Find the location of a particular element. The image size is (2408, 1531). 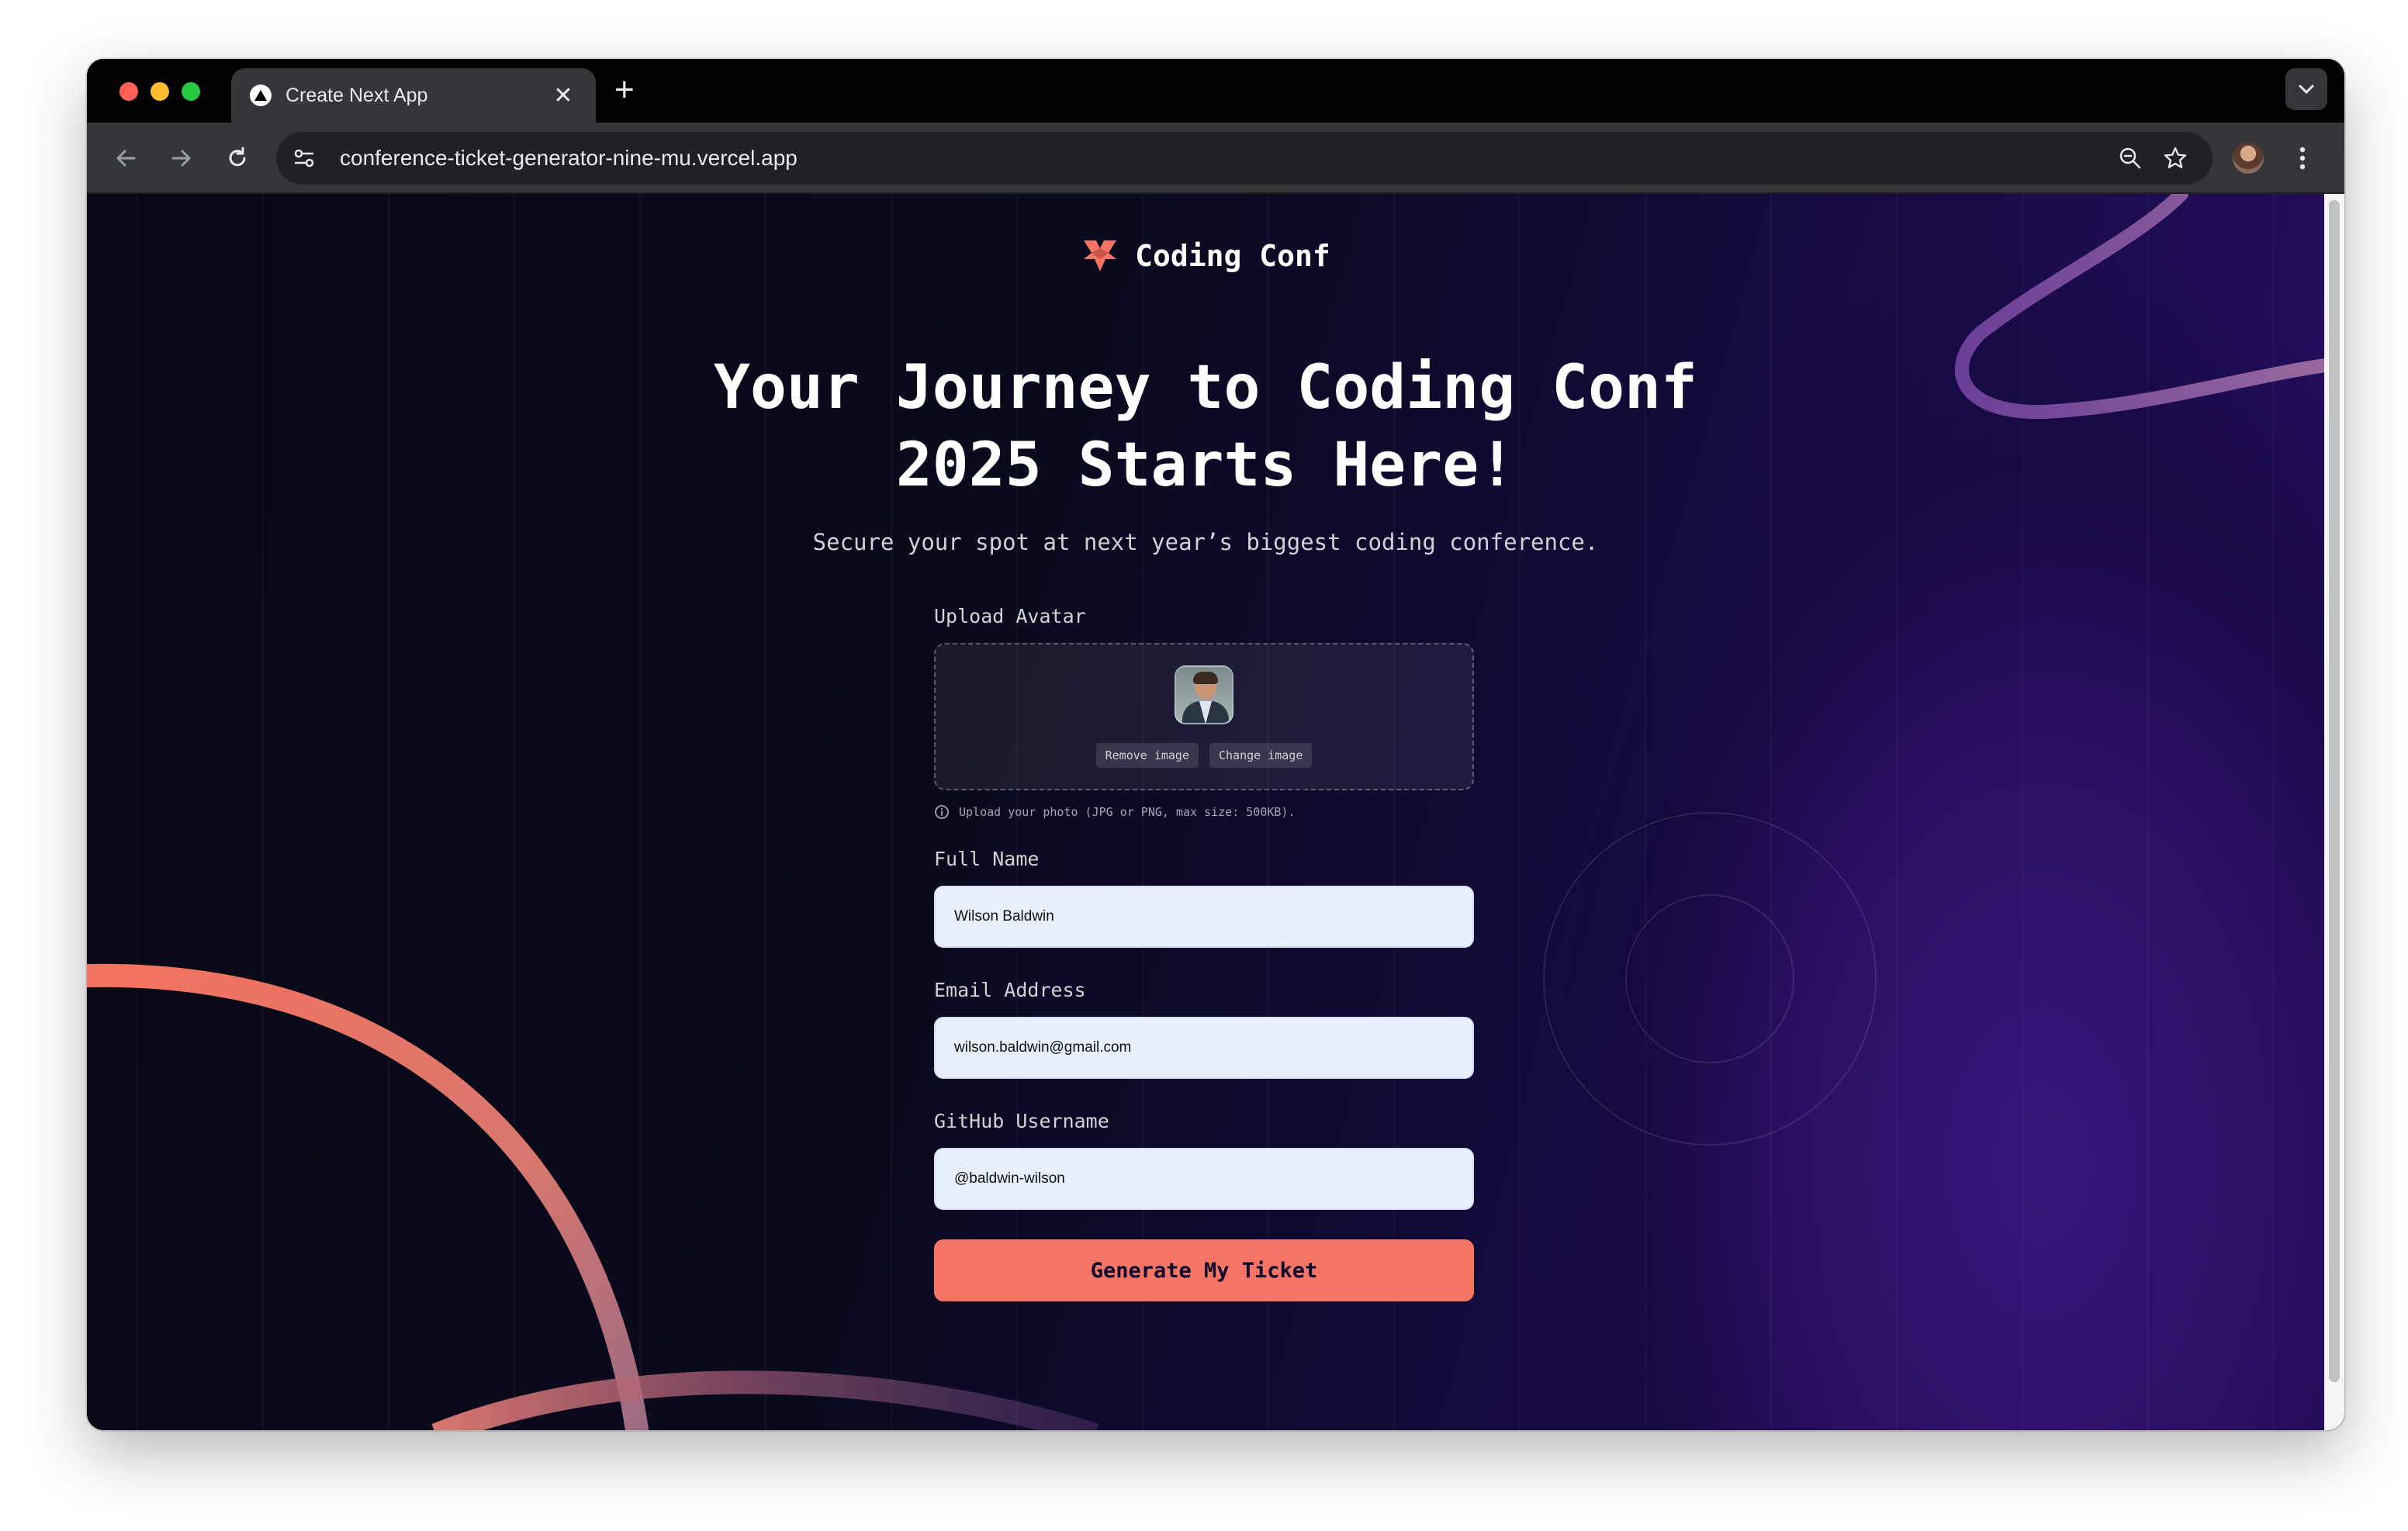

remove-image-button: Remove image is located at coordinates (1147, 755).